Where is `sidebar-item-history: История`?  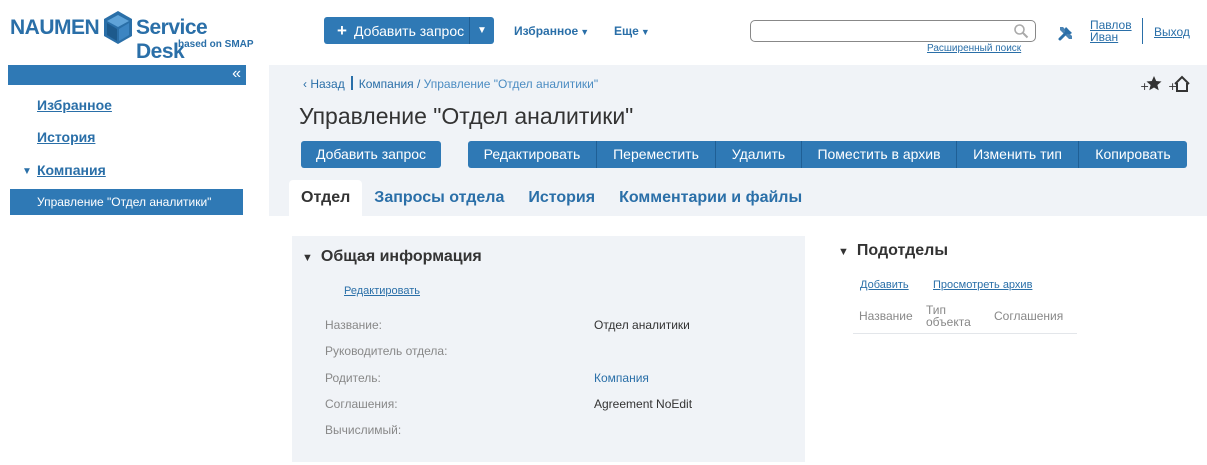 sidebar-item-history: История is located at coordinates (66, 137).